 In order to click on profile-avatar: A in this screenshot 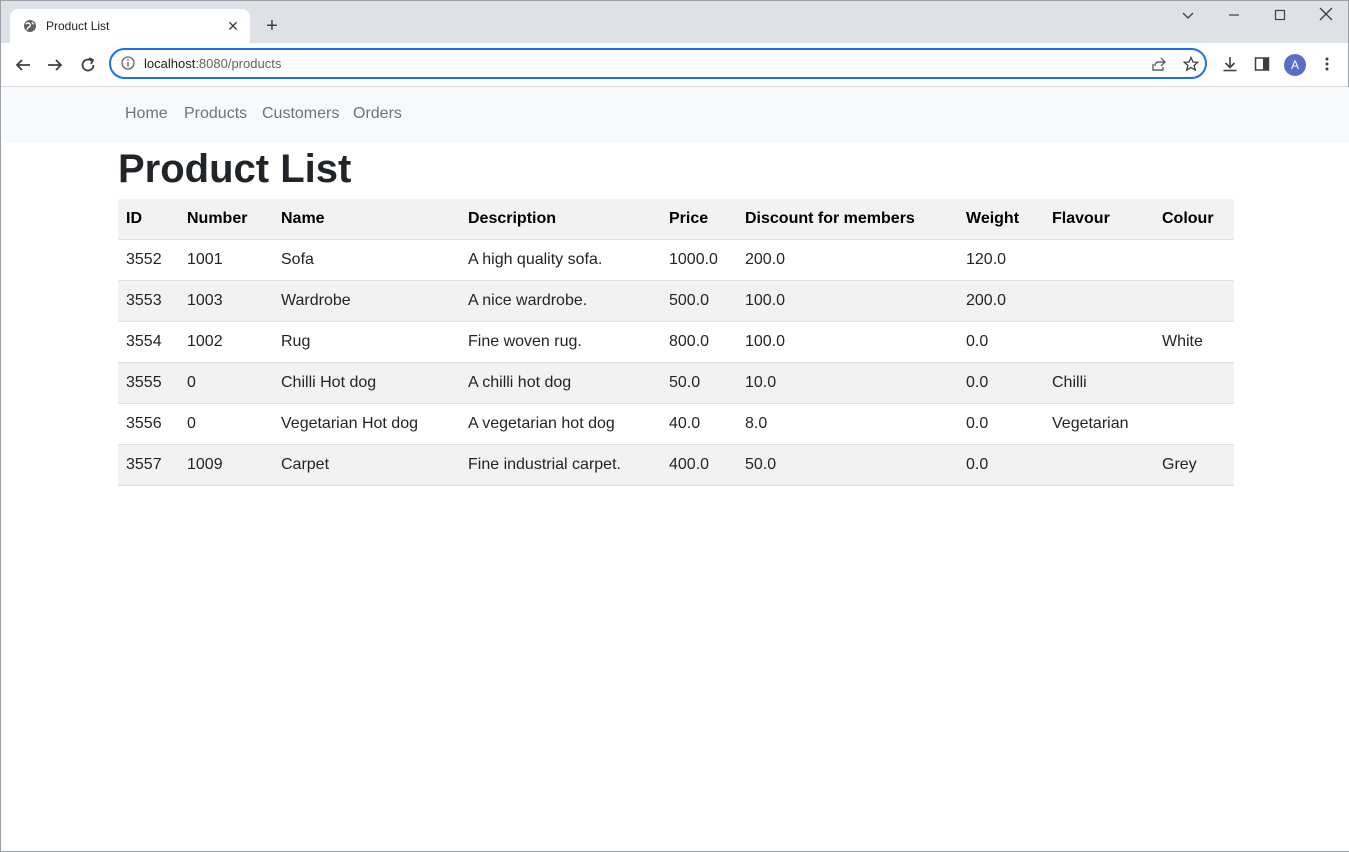, I will do `click(1295, 65)`.